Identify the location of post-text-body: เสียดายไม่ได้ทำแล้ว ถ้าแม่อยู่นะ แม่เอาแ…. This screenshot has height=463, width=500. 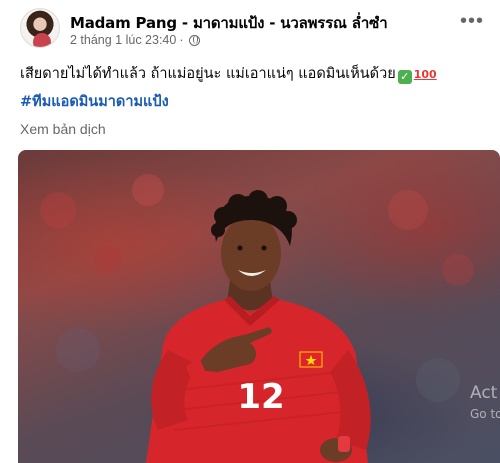
(208, 74).